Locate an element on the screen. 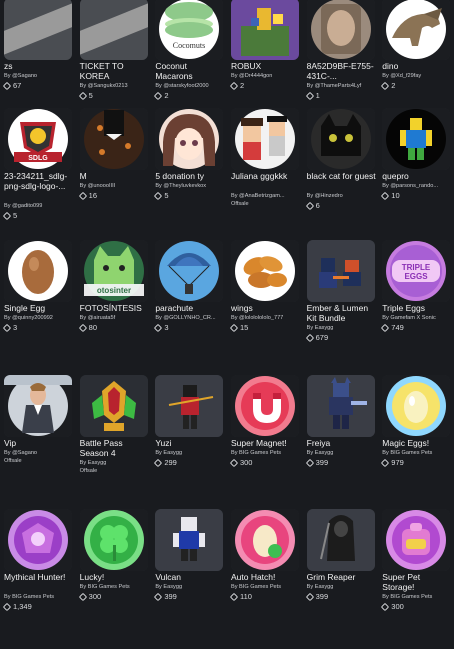 The height and width of the screenshot is (649, 454). item-title: ROBUX is located at coordinates (266, 66).